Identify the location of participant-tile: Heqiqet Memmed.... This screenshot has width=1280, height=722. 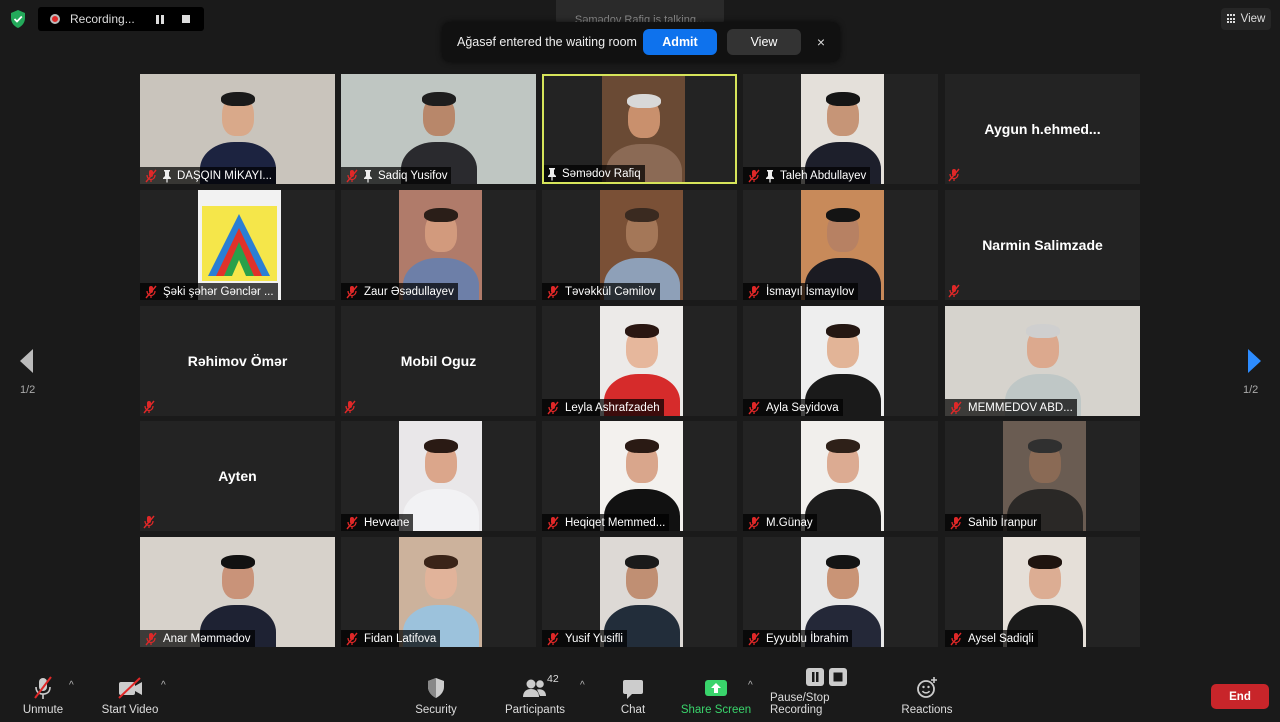
(639, 476).